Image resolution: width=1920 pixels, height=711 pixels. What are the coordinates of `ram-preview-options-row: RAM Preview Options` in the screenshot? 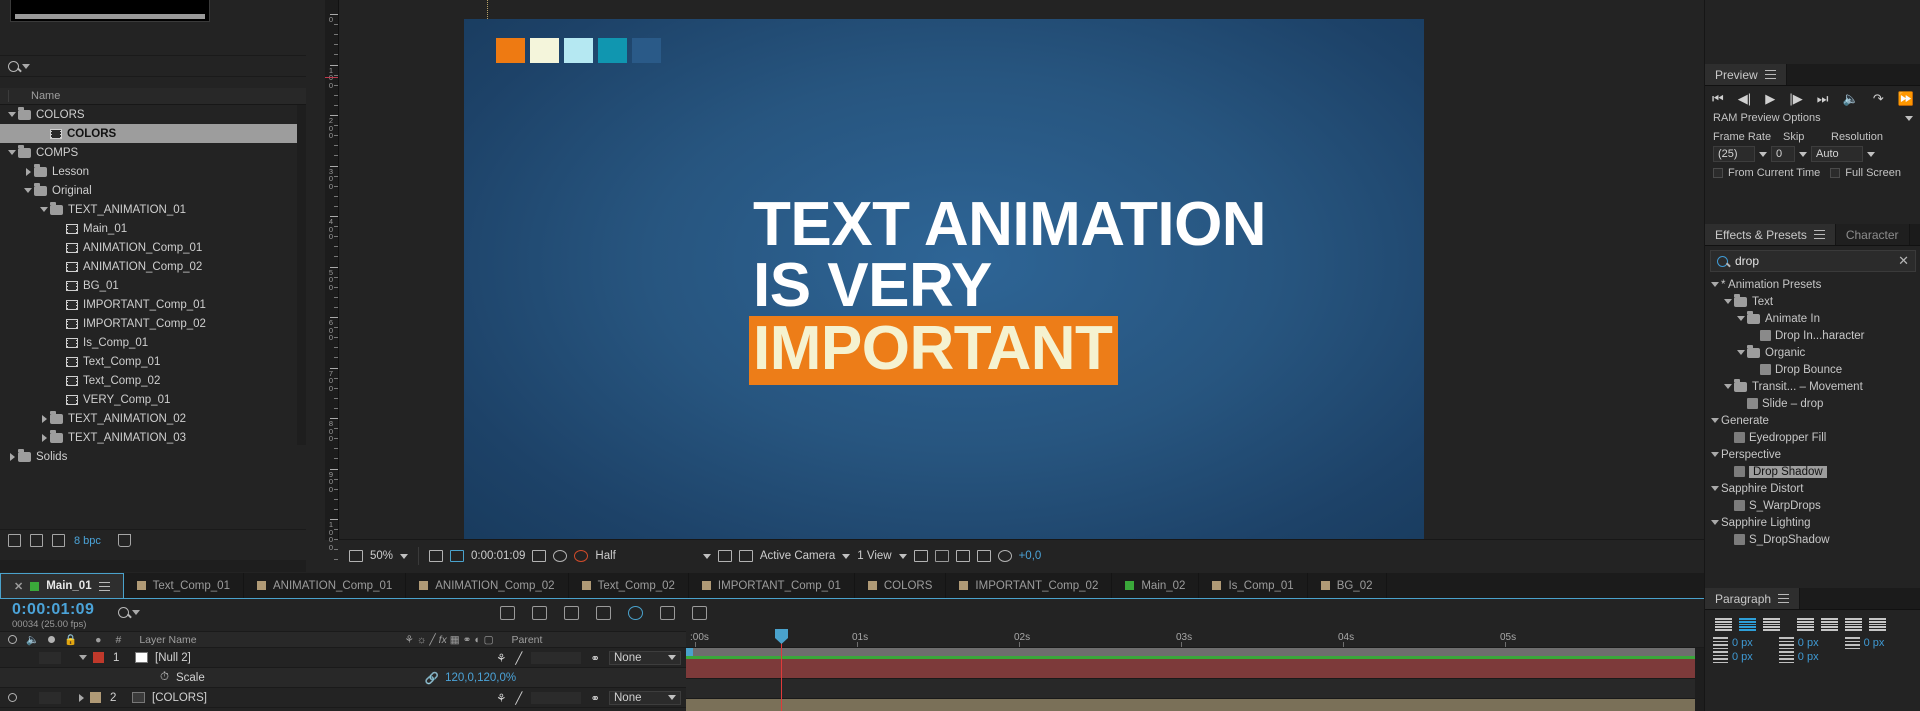 It's located at (1812, 118).